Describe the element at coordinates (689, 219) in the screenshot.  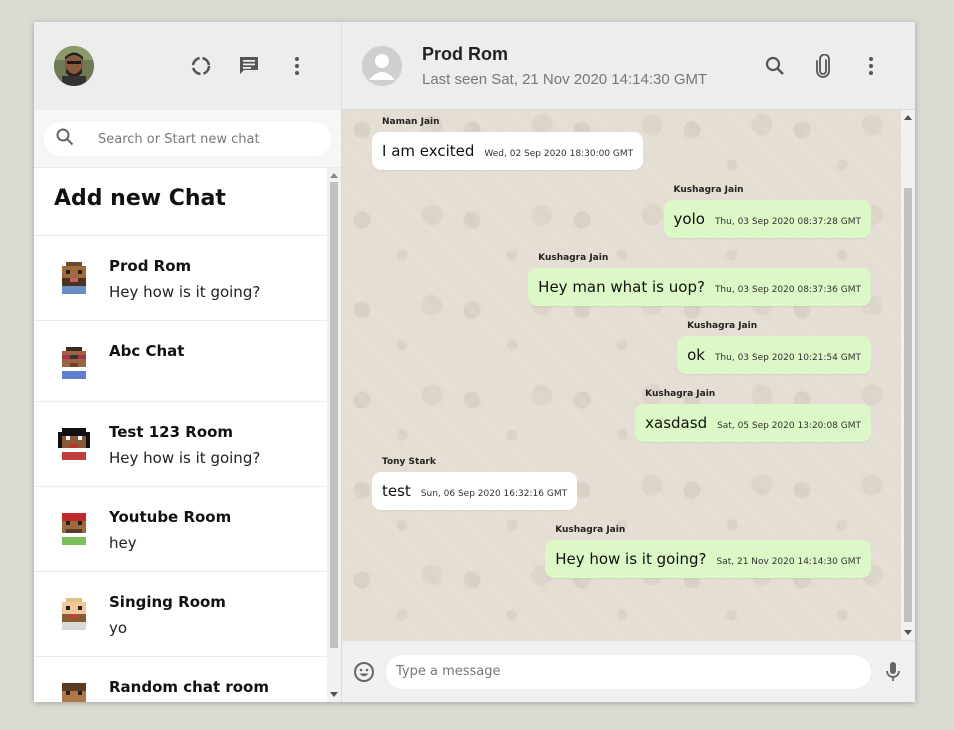
I see `message-text: yolo` at that location.